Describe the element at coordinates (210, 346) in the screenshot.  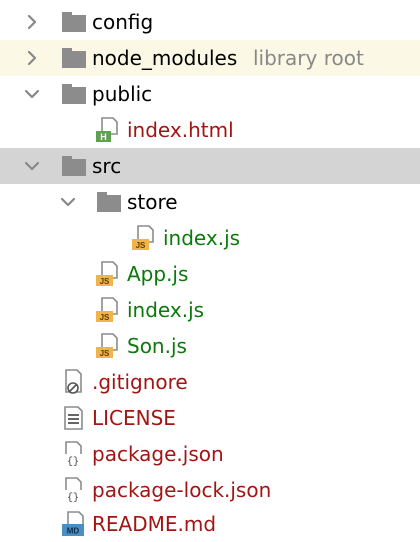
I see `tree-row-son-js: JS Son.js` at that location.